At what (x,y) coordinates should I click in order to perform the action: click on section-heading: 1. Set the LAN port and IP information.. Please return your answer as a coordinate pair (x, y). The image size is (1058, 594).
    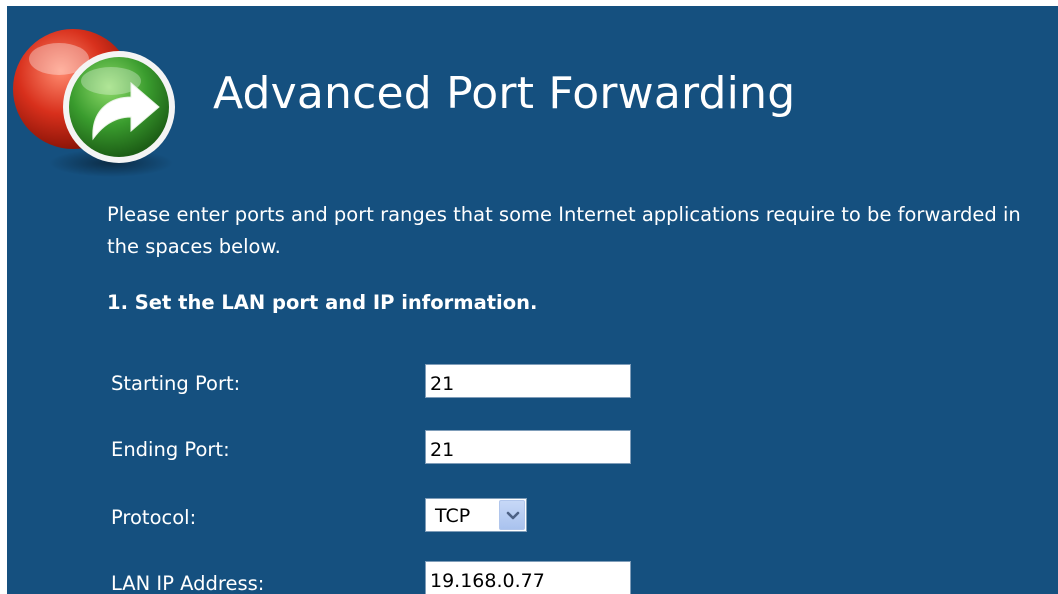
    Looking at the image, I should click on (322, 302).